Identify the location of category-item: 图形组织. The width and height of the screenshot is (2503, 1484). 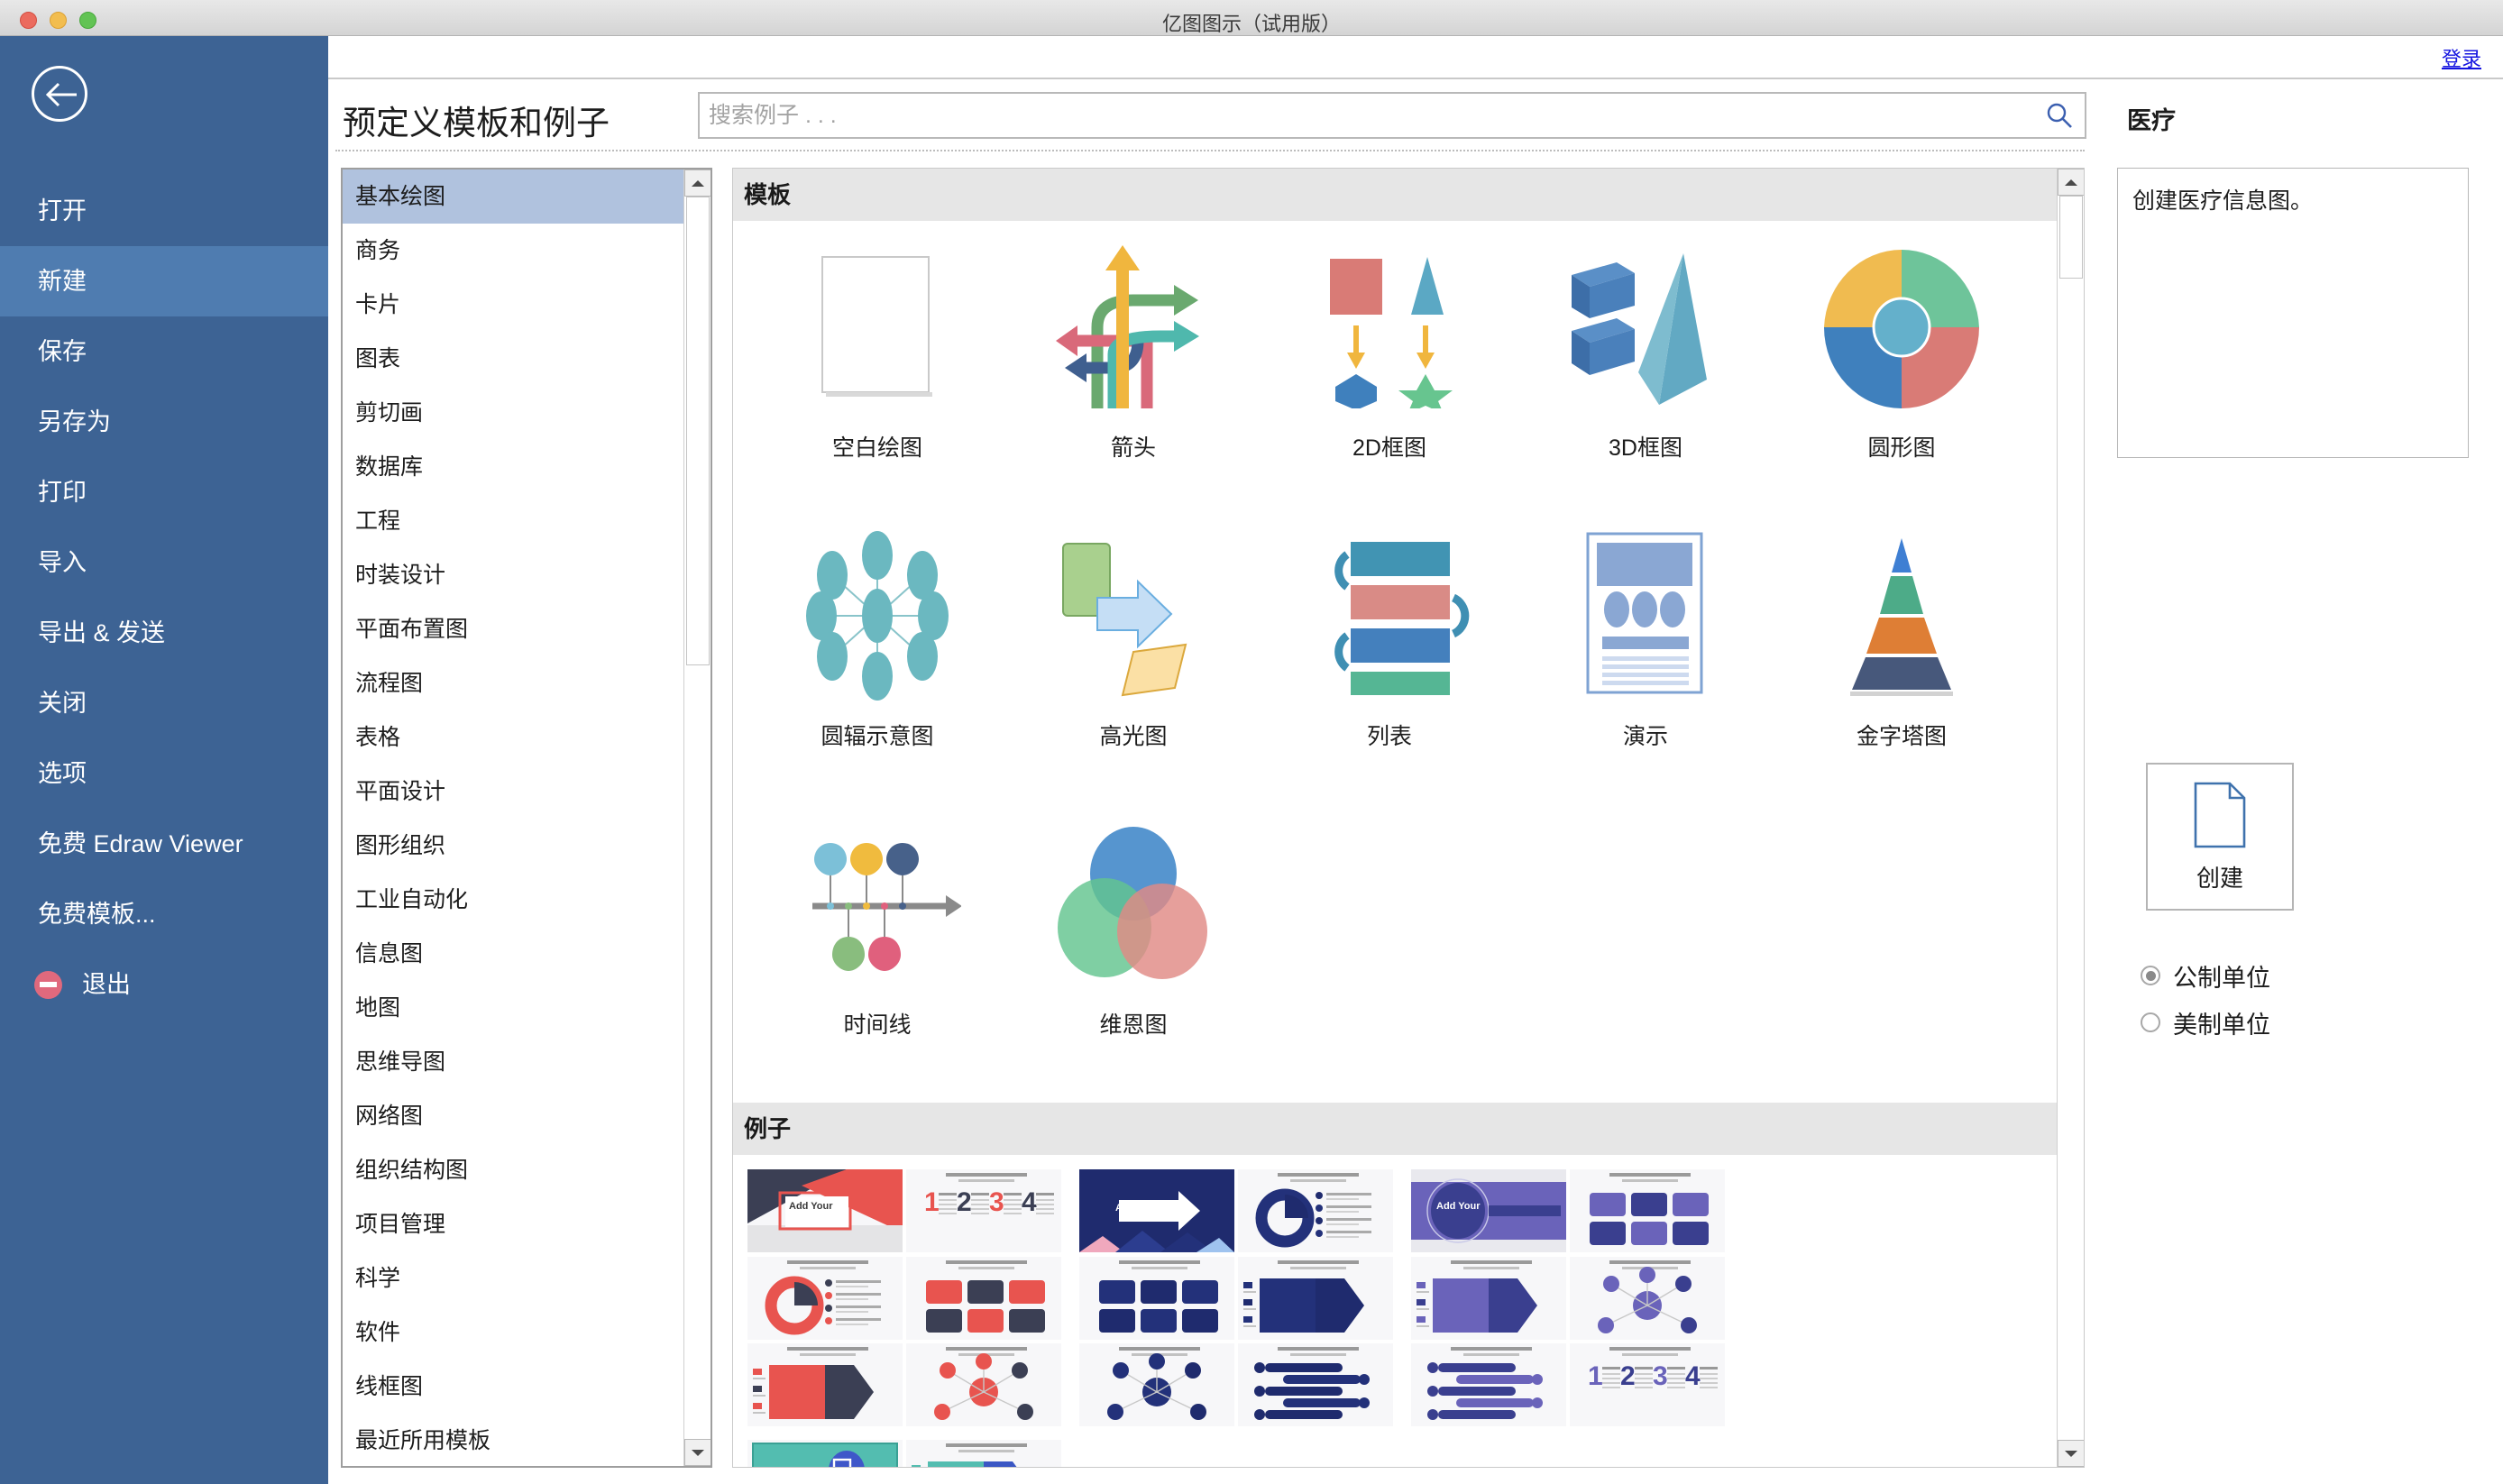
(513, 846).